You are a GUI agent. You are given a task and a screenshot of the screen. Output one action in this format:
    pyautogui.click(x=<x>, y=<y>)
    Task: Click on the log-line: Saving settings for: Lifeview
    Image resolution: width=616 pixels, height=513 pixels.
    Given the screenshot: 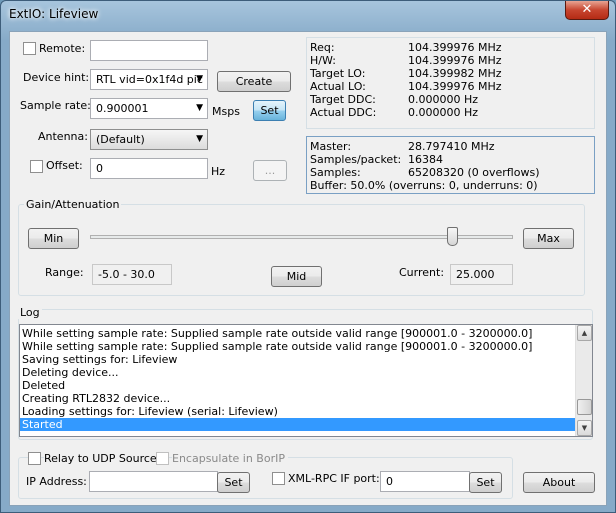 What is the action you would take?
    pyautogui.click(x=297, y=359)
    